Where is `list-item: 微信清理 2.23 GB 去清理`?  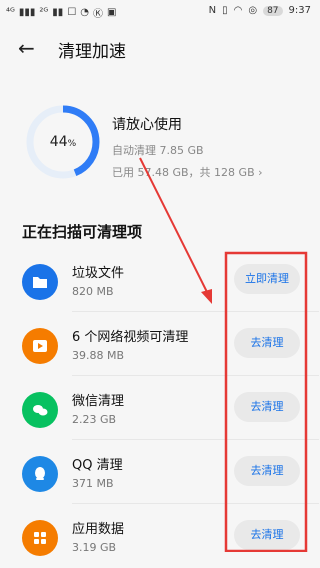
list-item: 微信清理 2.23 GB 去清理 is located at coordinates (159, 408).